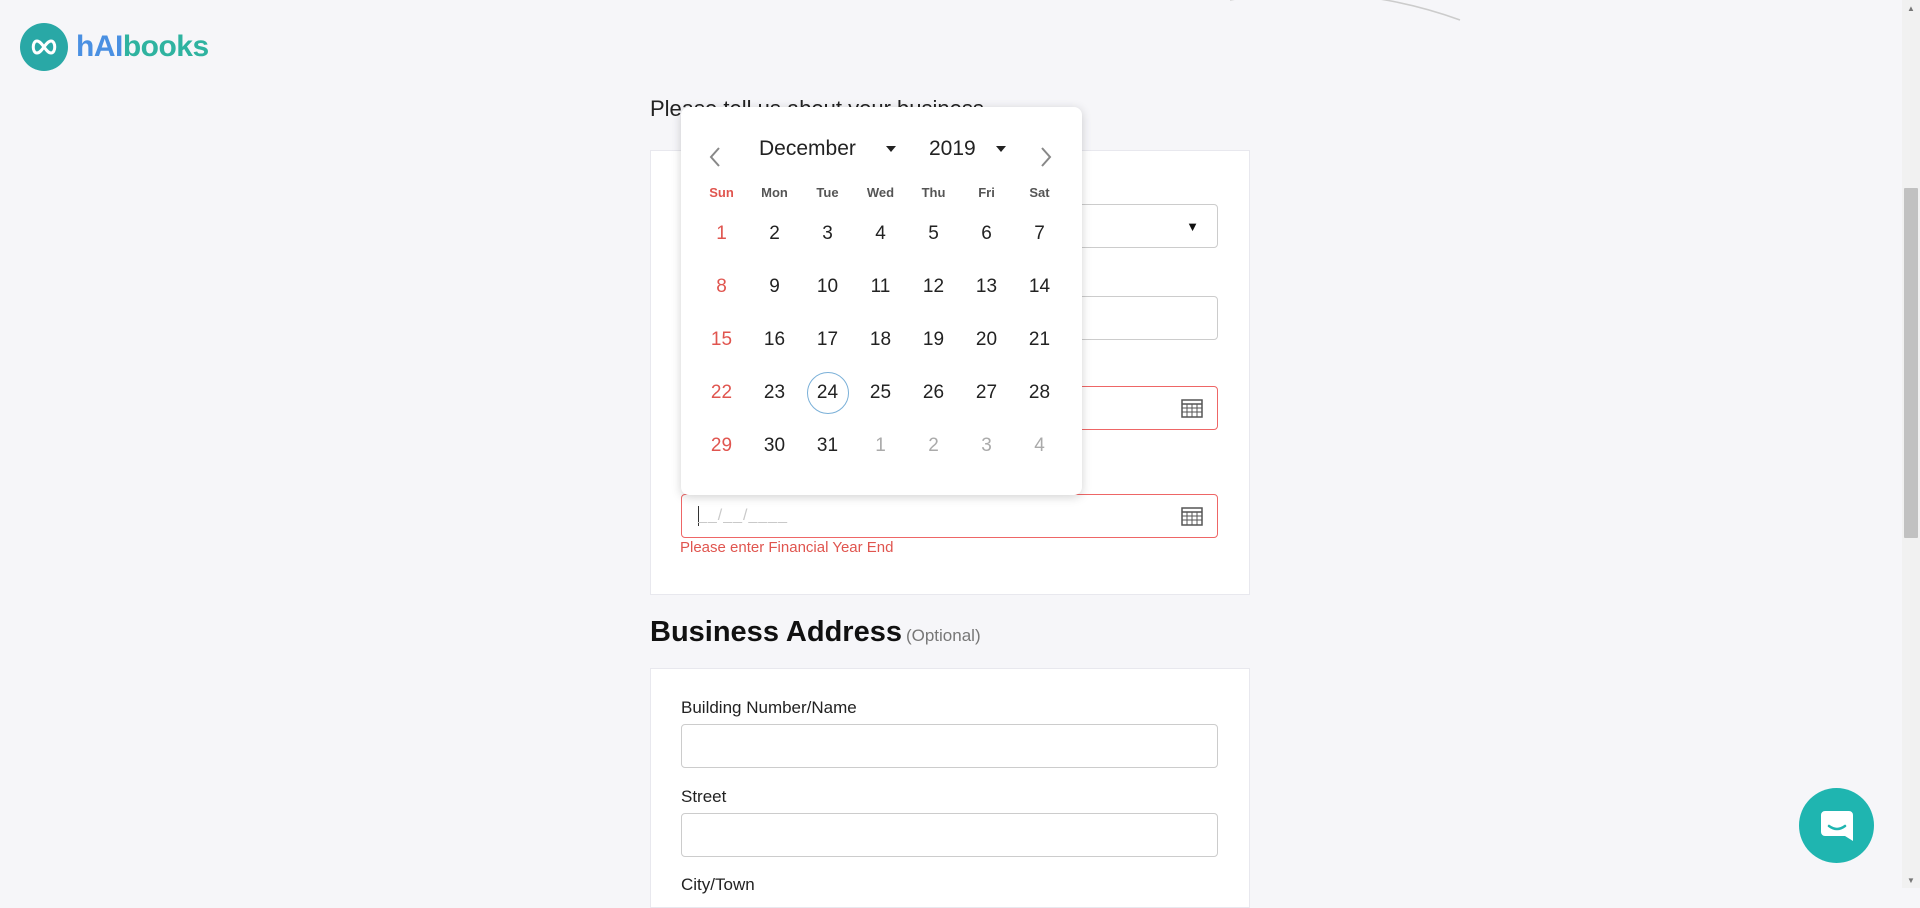 This screenshot has width=1920, height=908. I want to click on financial-year-end-error: Please enter Financial Year End, so click(787, 547).